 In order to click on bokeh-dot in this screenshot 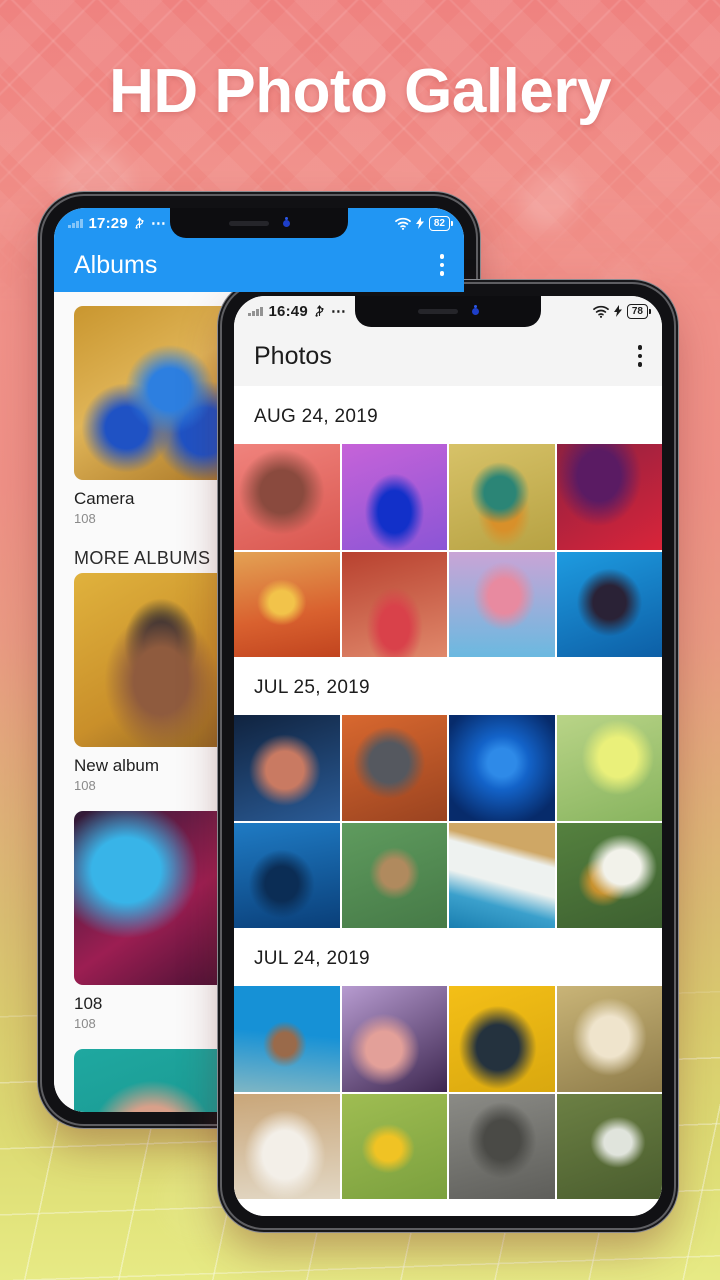, I will do `click(549, 199)`.